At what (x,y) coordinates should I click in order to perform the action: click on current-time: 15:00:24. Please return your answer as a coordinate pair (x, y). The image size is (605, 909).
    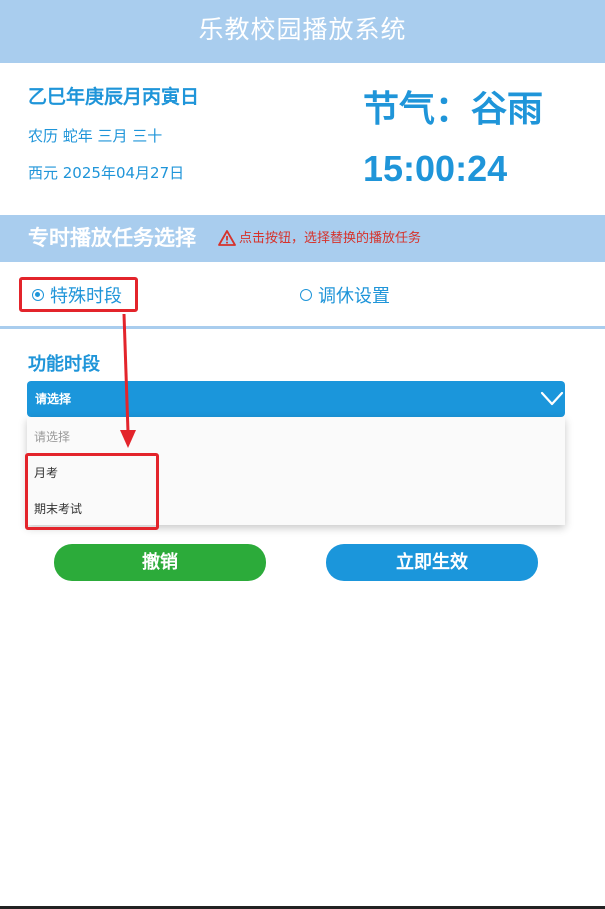
    Looking at the image, I should click on (435, 168).